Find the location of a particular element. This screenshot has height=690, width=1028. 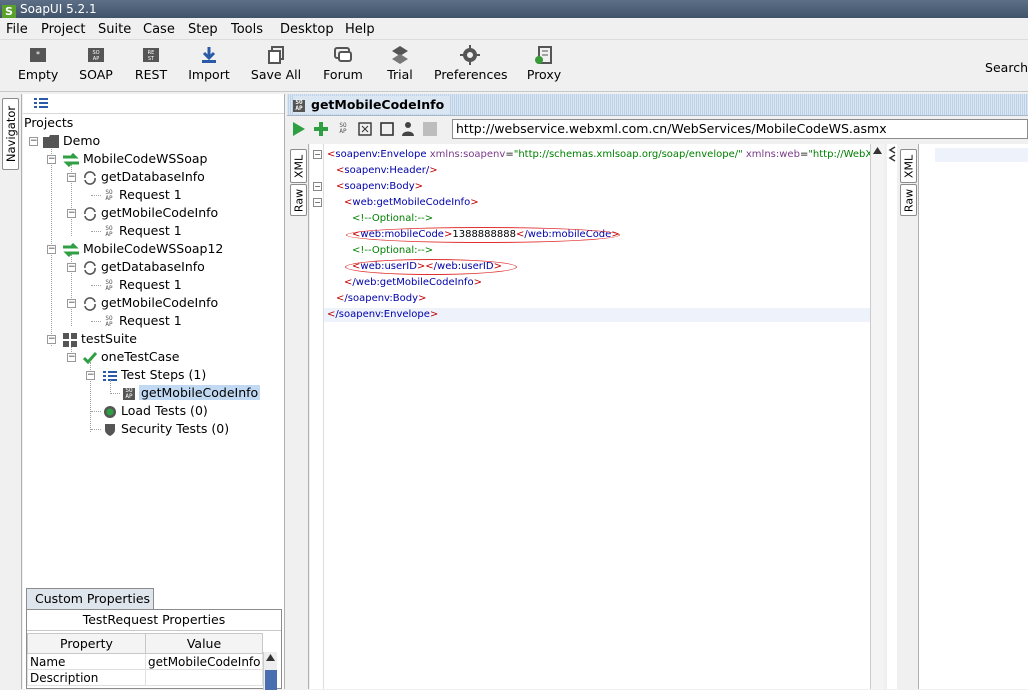

tree-load-tests: Load Tests (0) is located at coordinates (155, 411).